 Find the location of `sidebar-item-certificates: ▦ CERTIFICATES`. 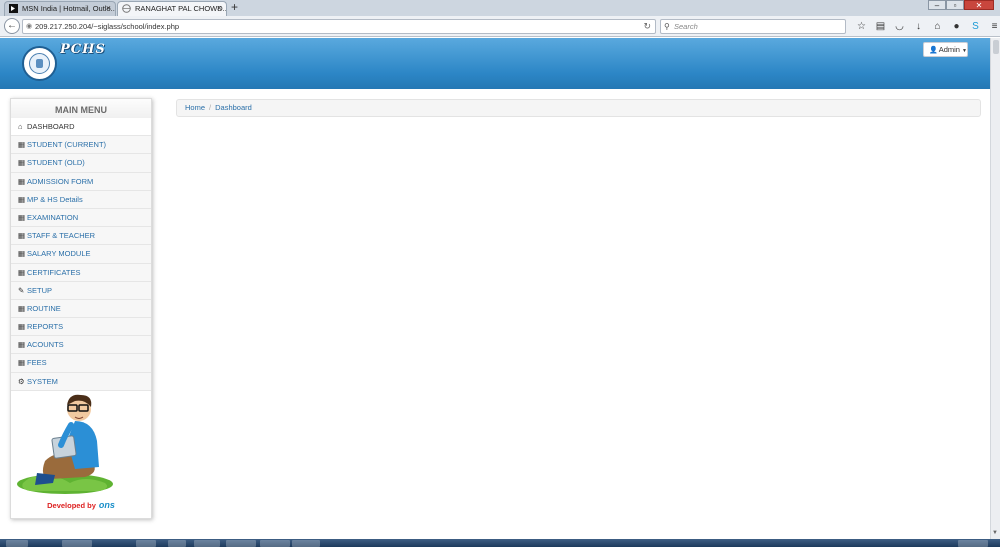

sidebar-item-certificates: ▦ CERTIFICATES is located at coordinates (81, 272).